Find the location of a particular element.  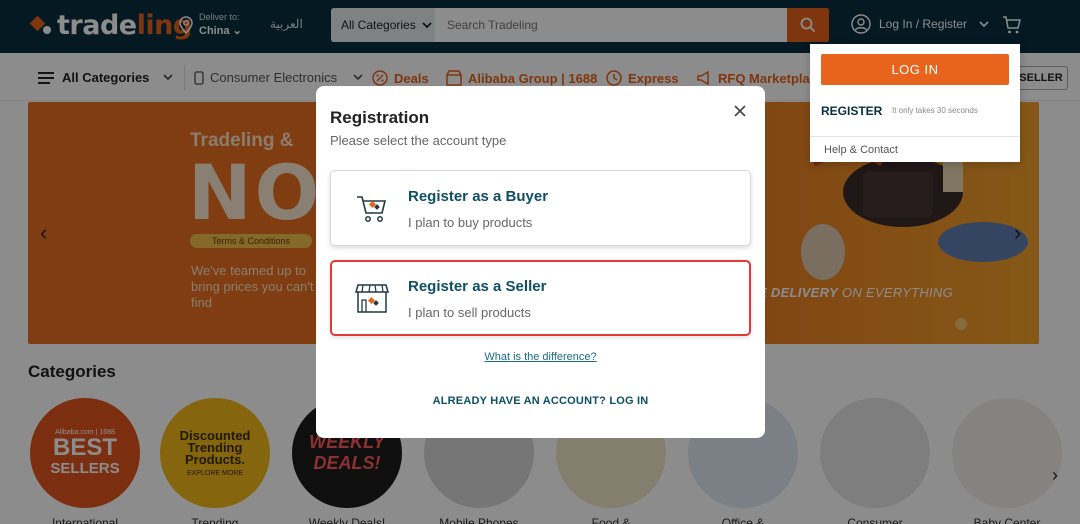

storefront-icon is located at coordinates (372, 298).